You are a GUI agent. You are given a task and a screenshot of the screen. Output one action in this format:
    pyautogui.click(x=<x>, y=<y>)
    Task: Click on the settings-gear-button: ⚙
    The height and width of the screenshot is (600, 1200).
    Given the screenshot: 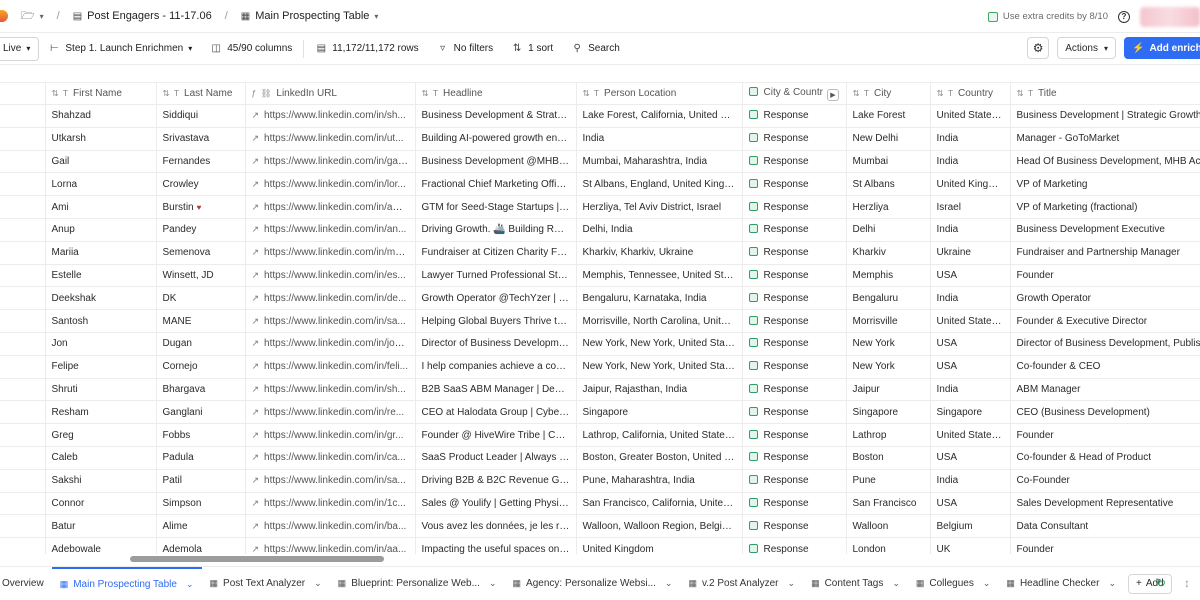 What is the action you would take?
    pyautogui.click(x=1038, y=48)
    